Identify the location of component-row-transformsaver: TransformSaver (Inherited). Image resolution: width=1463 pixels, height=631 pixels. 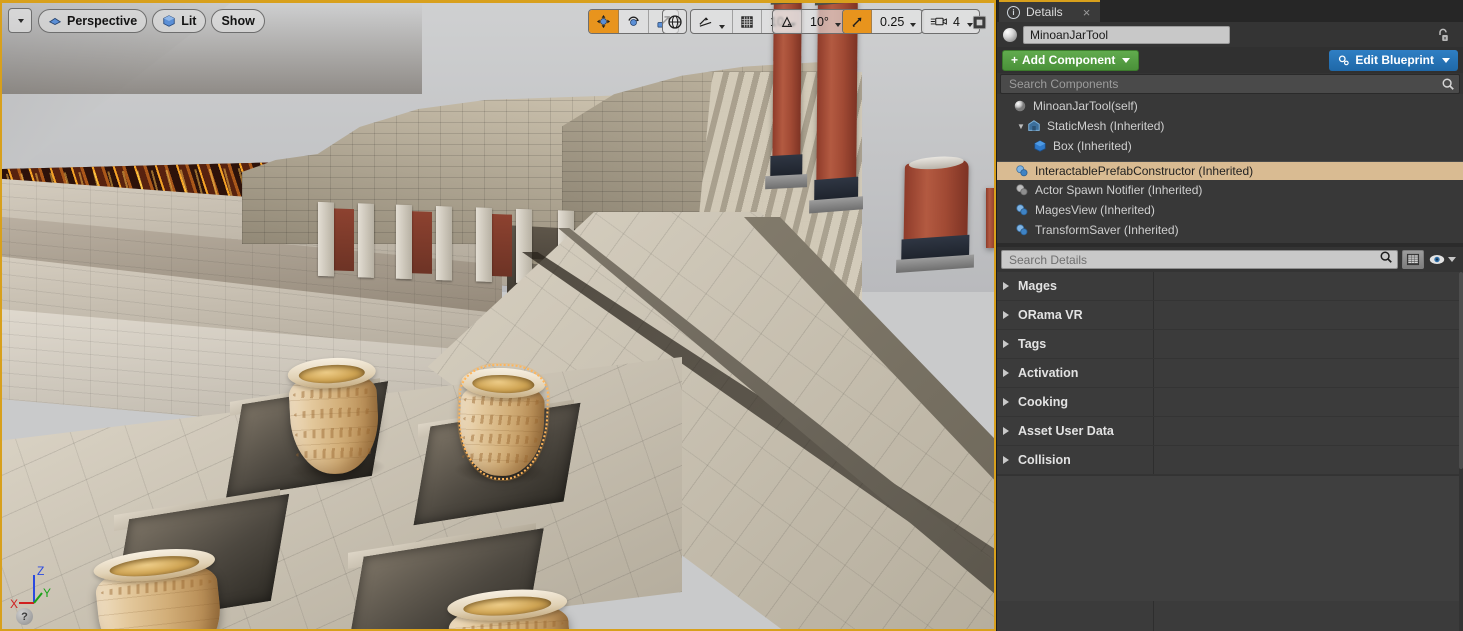
(1230, 230).